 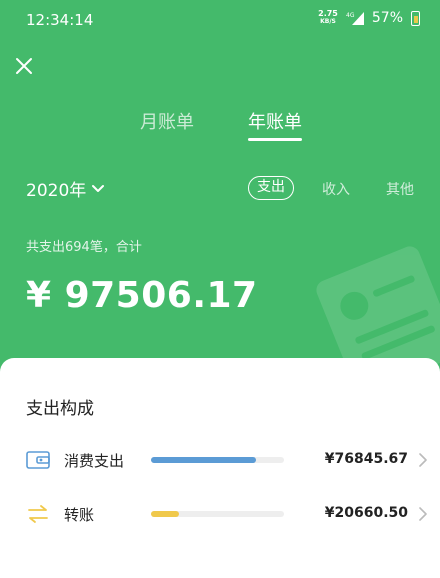 I want to click on signal-icon: 4G, so click(x=355, y=18).